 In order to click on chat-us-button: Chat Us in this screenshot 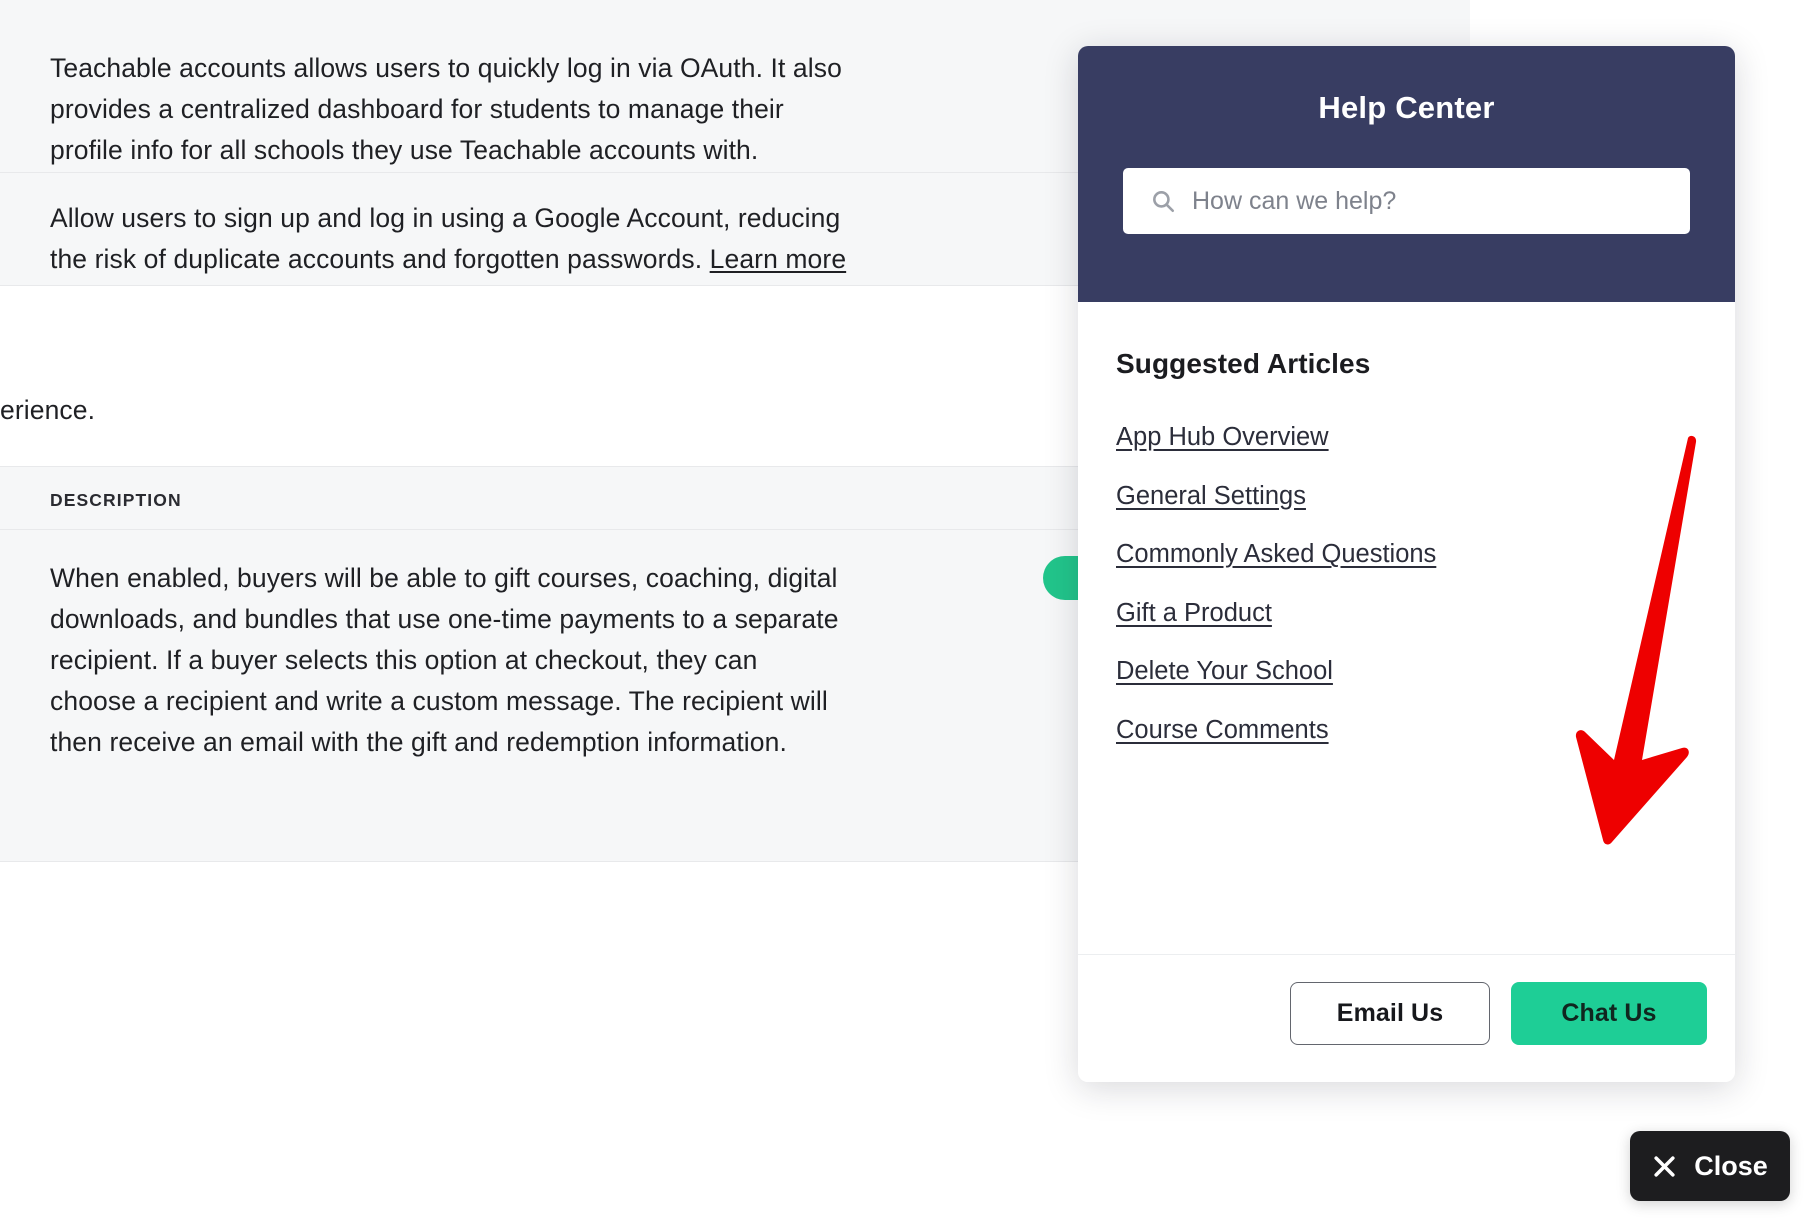, I will do `click(1609, 1013)`.